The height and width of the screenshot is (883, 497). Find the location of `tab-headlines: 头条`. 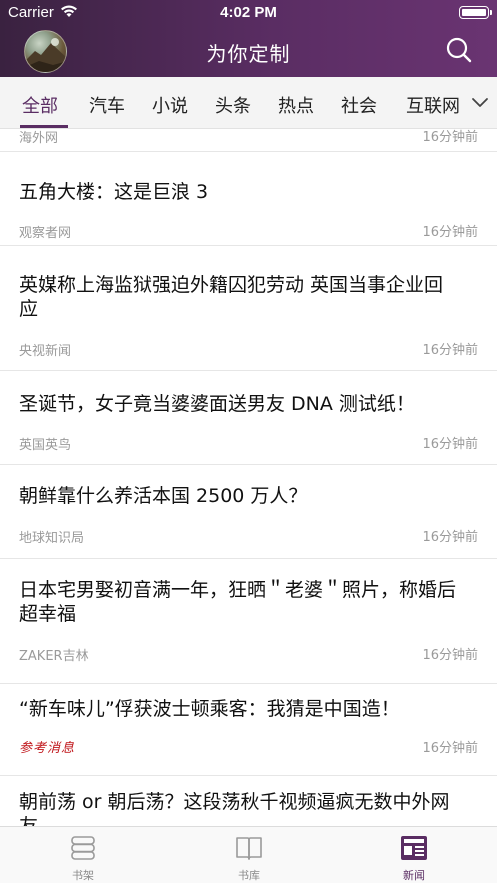

tab-headlines: 头条 is located at coordinates (233, 105).